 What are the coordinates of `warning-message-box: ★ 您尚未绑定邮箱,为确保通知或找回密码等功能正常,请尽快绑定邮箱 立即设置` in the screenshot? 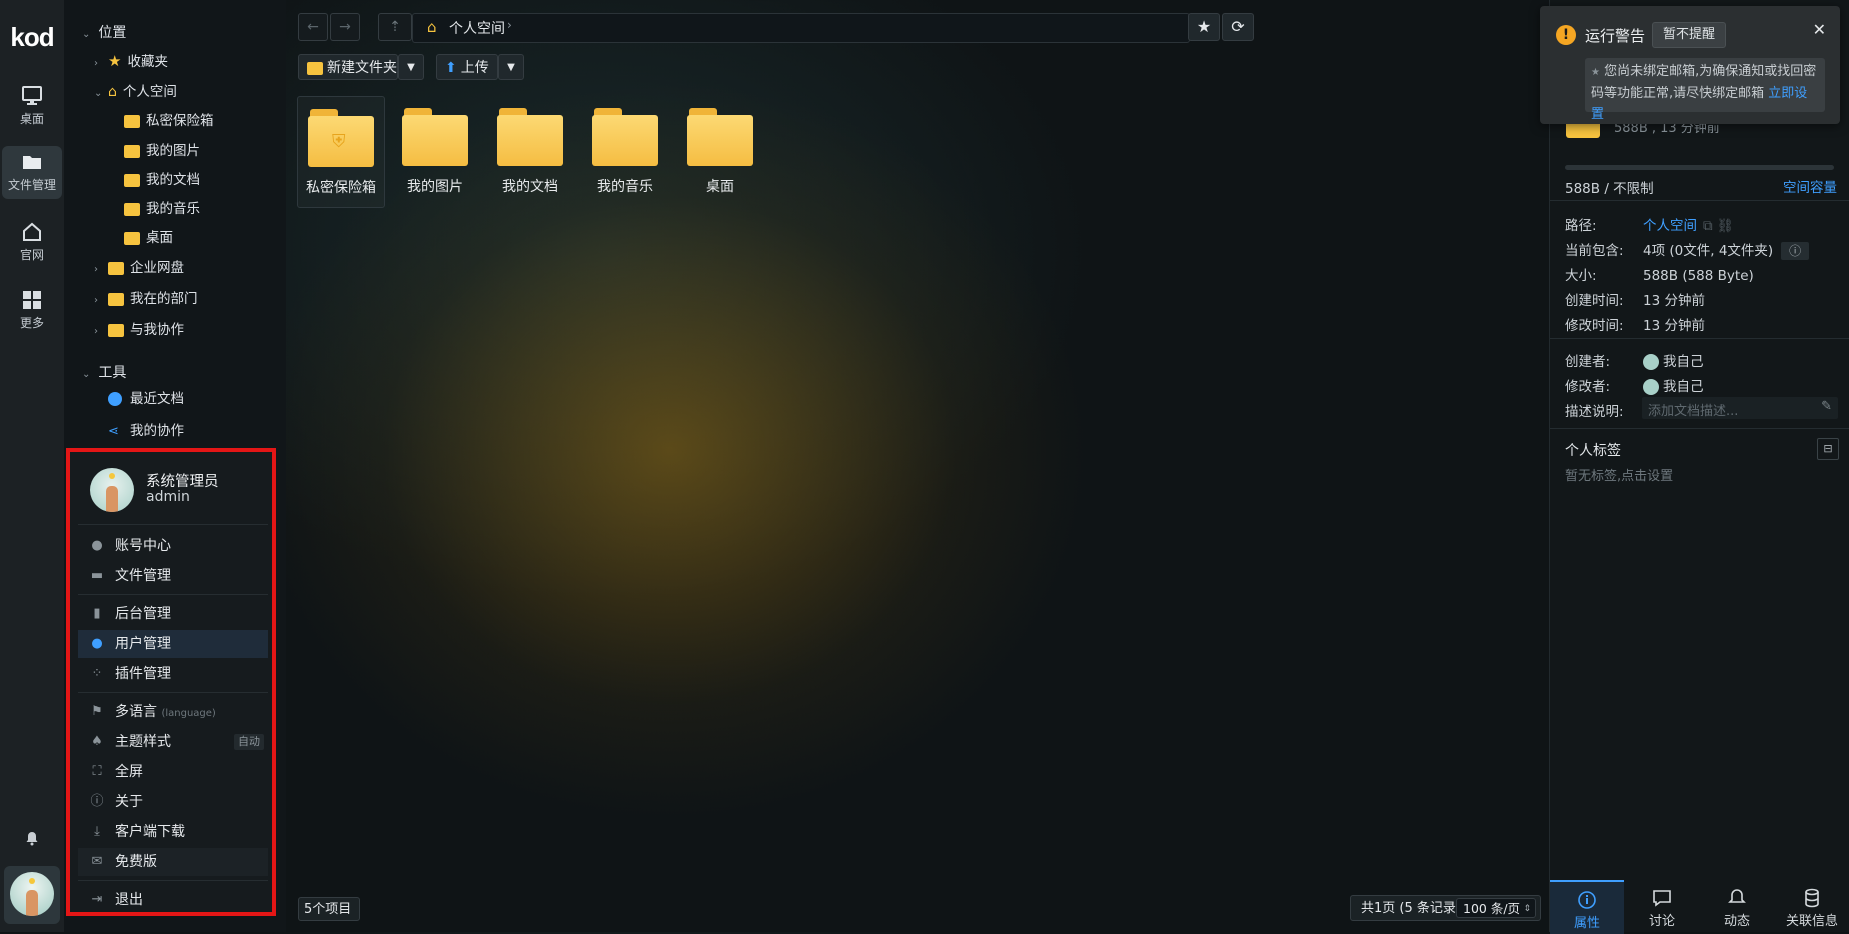 It's located at (1705, 90).